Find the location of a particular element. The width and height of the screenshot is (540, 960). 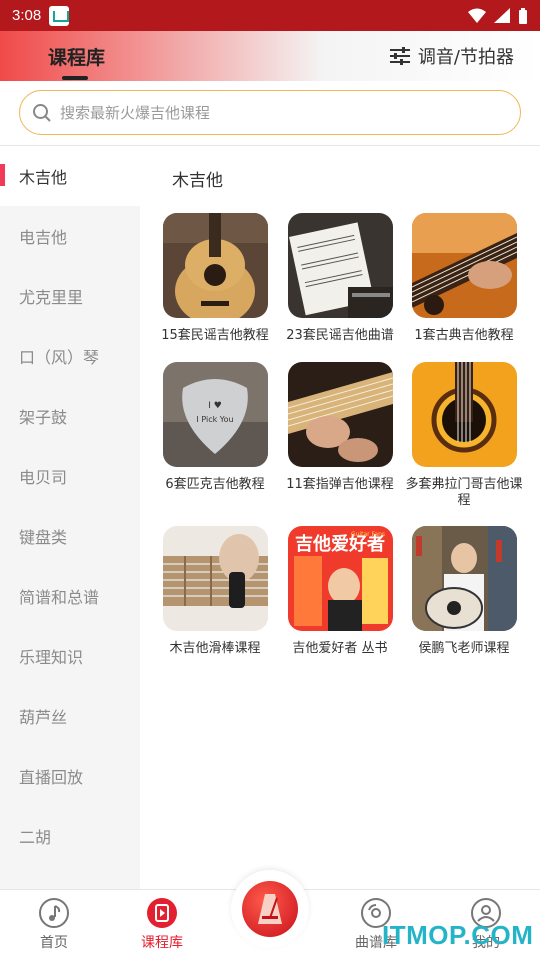

status-bar: 3:08 is located at coordinates (270, 15).